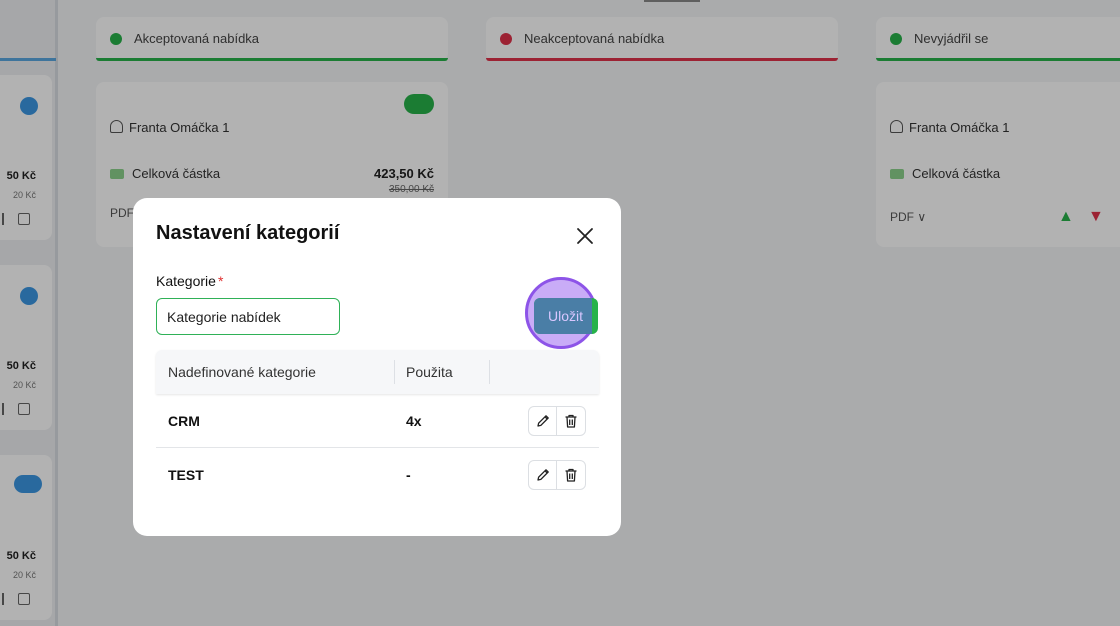 Image resolution: width=1120 pixels, height=626 pixels. I want to click on category-label-text: Kategorie, so click(186, 281).